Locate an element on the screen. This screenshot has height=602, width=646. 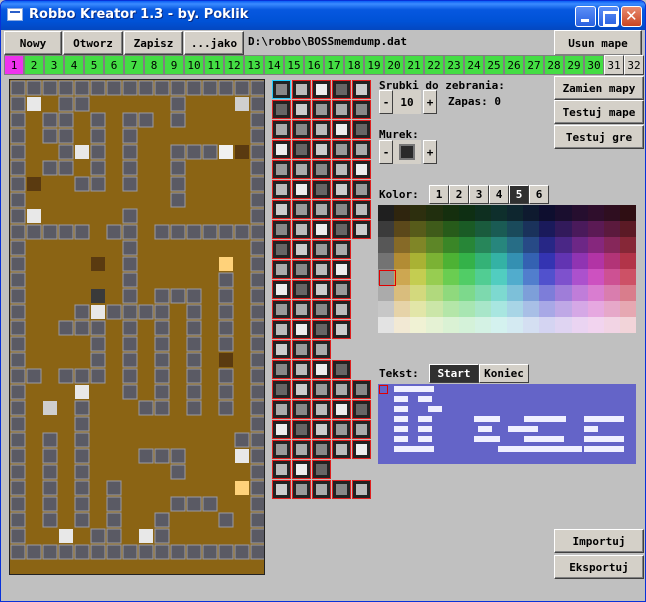
screws-decrement: - is located at coordinates (386, 102).